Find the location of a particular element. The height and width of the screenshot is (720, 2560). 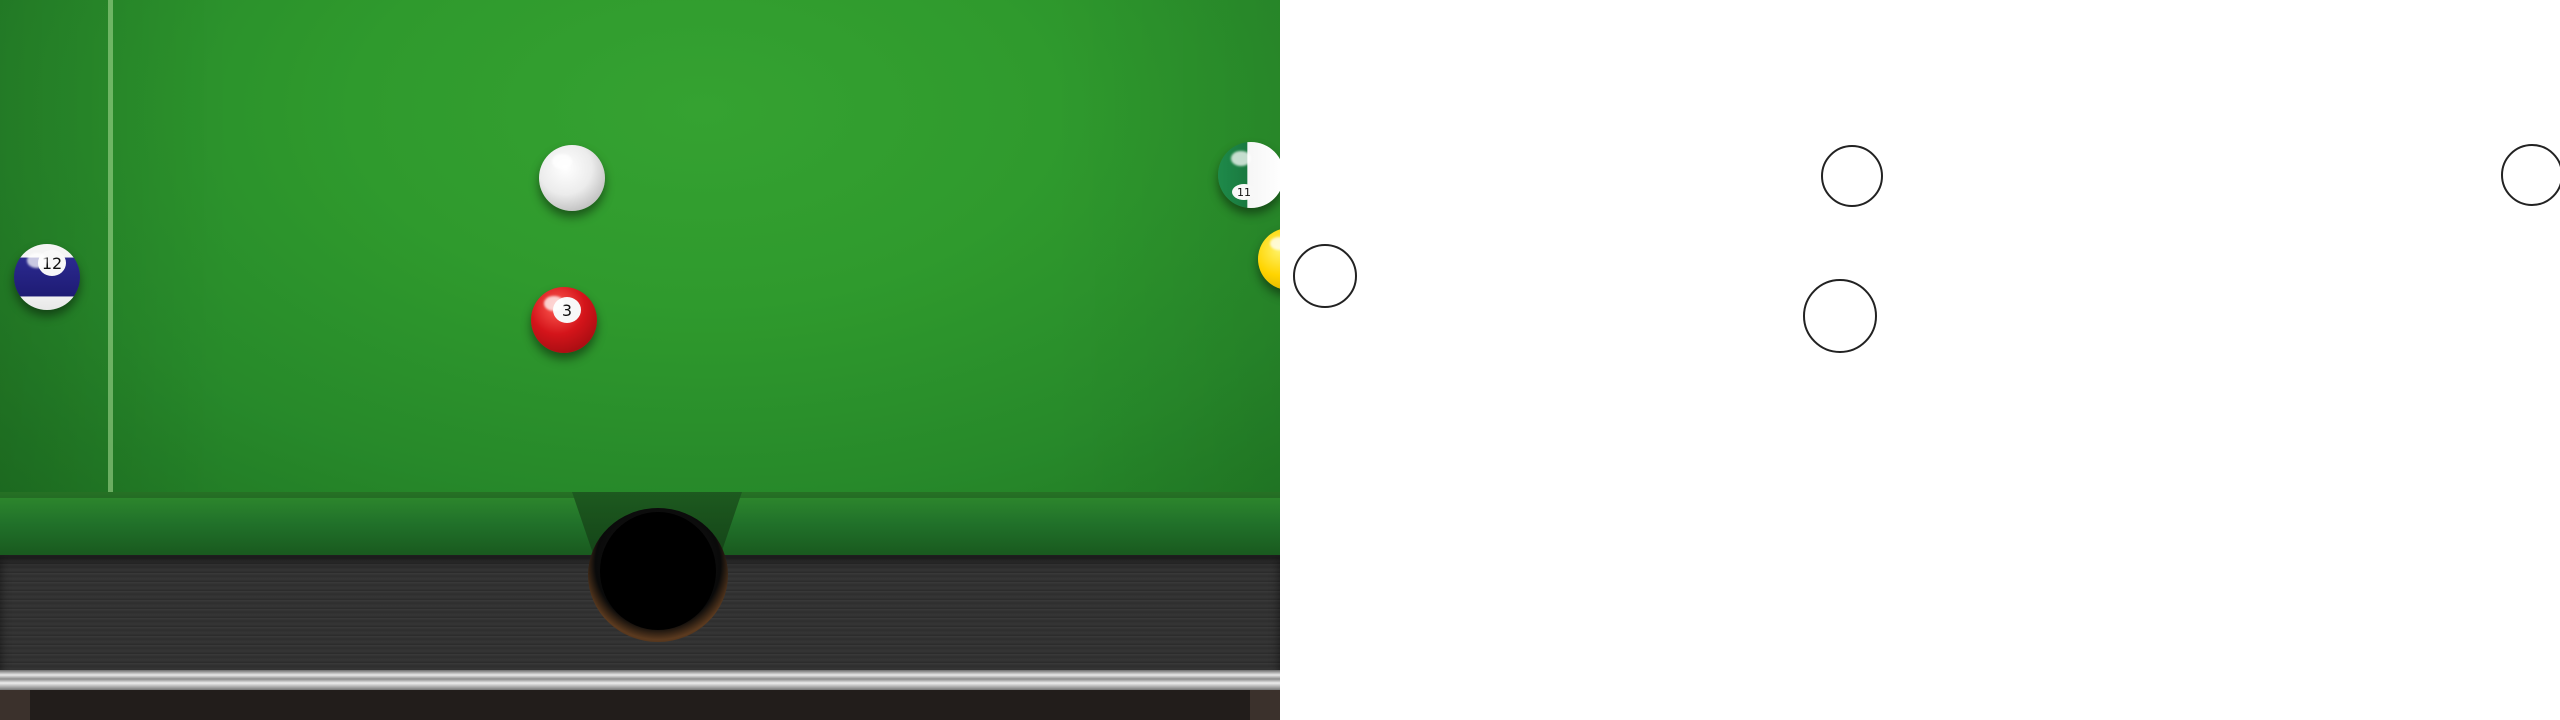

rail-base is located at coordinates (640, 705).